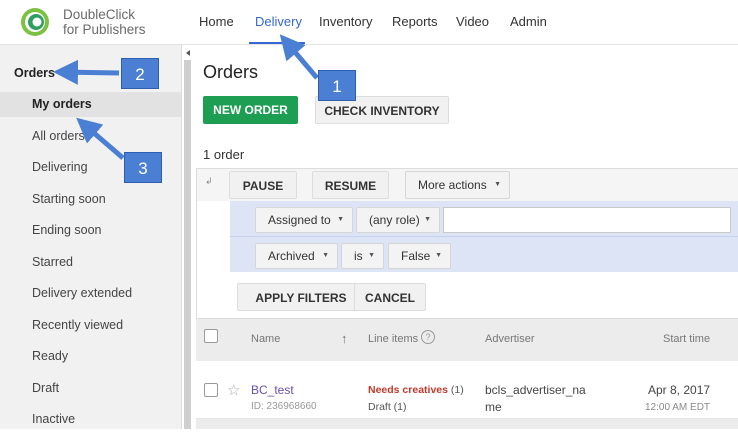 Image resolution: width=738 pixels, height=432 pixels. I want to click on start-date: Apr 8, 2017, so click(679, 390).